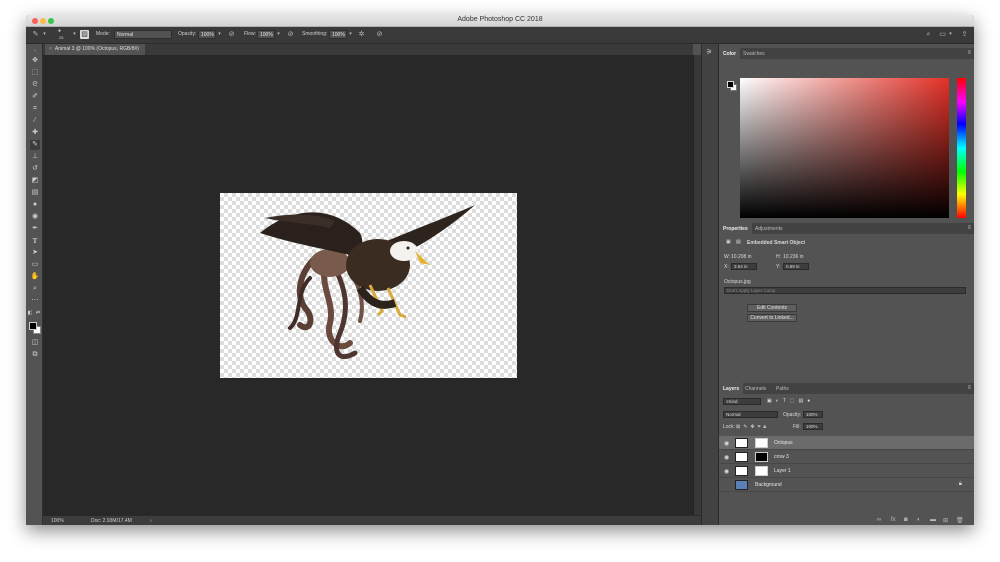  I want to click on layer-row-layer-1: ◉ Layer 1, so click(846, 471).